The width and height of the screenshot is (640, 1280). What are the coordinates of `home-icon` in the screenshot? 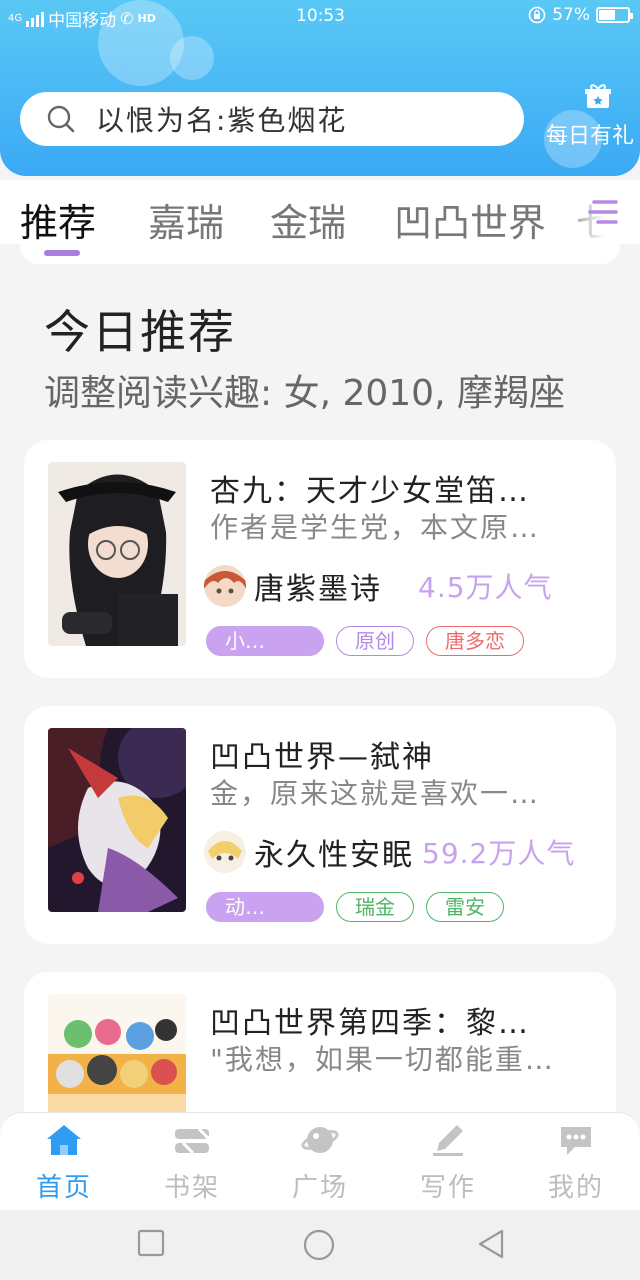 It's located at (64, 1140).